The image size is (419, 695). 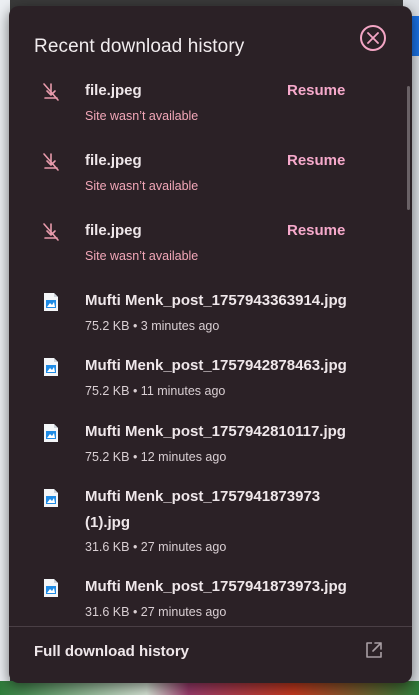 What do you see at coordinates (374, 650) in the screenshot?
I see `open-external-icon` at bounding box center [374, 650].